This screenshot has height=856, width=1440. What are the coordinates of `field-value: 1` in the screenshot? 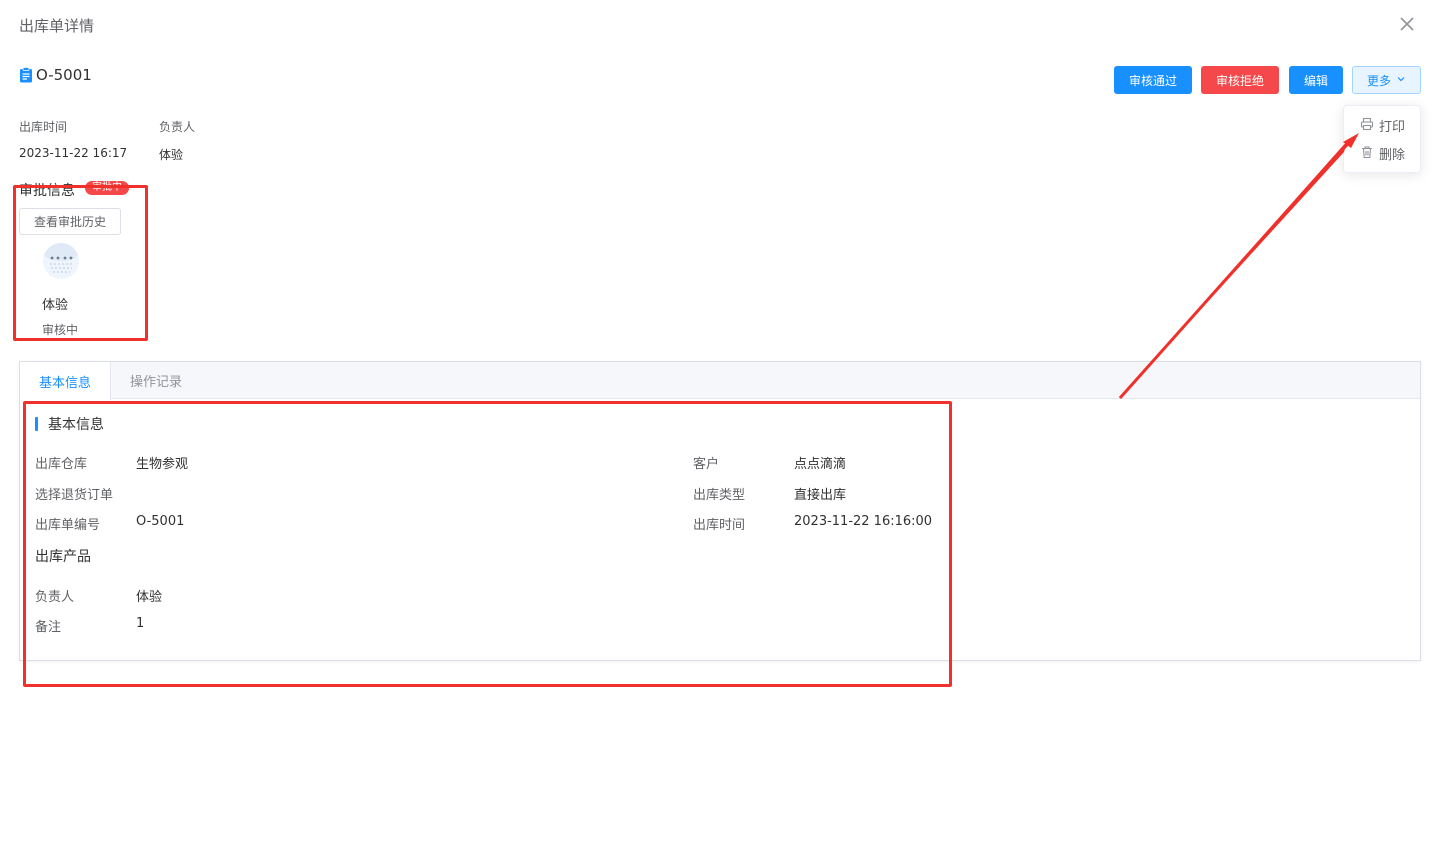 It's located at (140, 623).